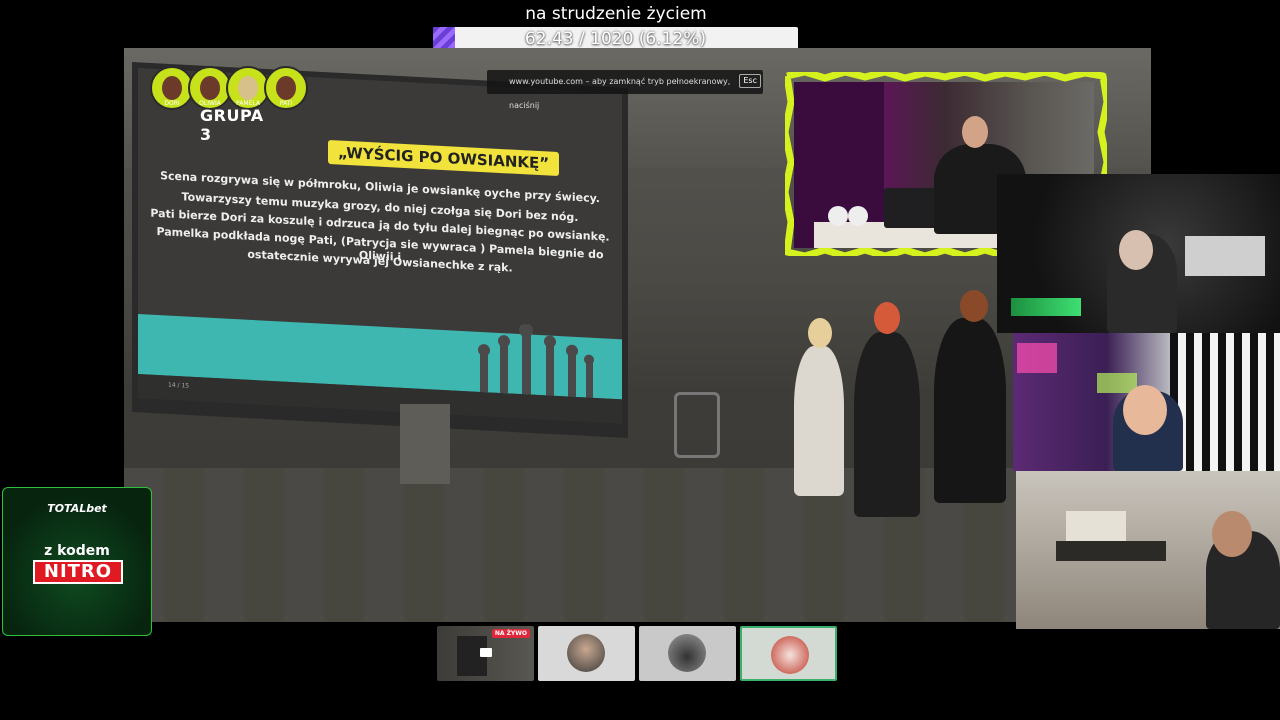 The width and height of the screenshot is (1280, 720). Describe the element at coordinates (77, 551) in the screenshot. I see `sponsor-code-prefix: z kodem` at that location.